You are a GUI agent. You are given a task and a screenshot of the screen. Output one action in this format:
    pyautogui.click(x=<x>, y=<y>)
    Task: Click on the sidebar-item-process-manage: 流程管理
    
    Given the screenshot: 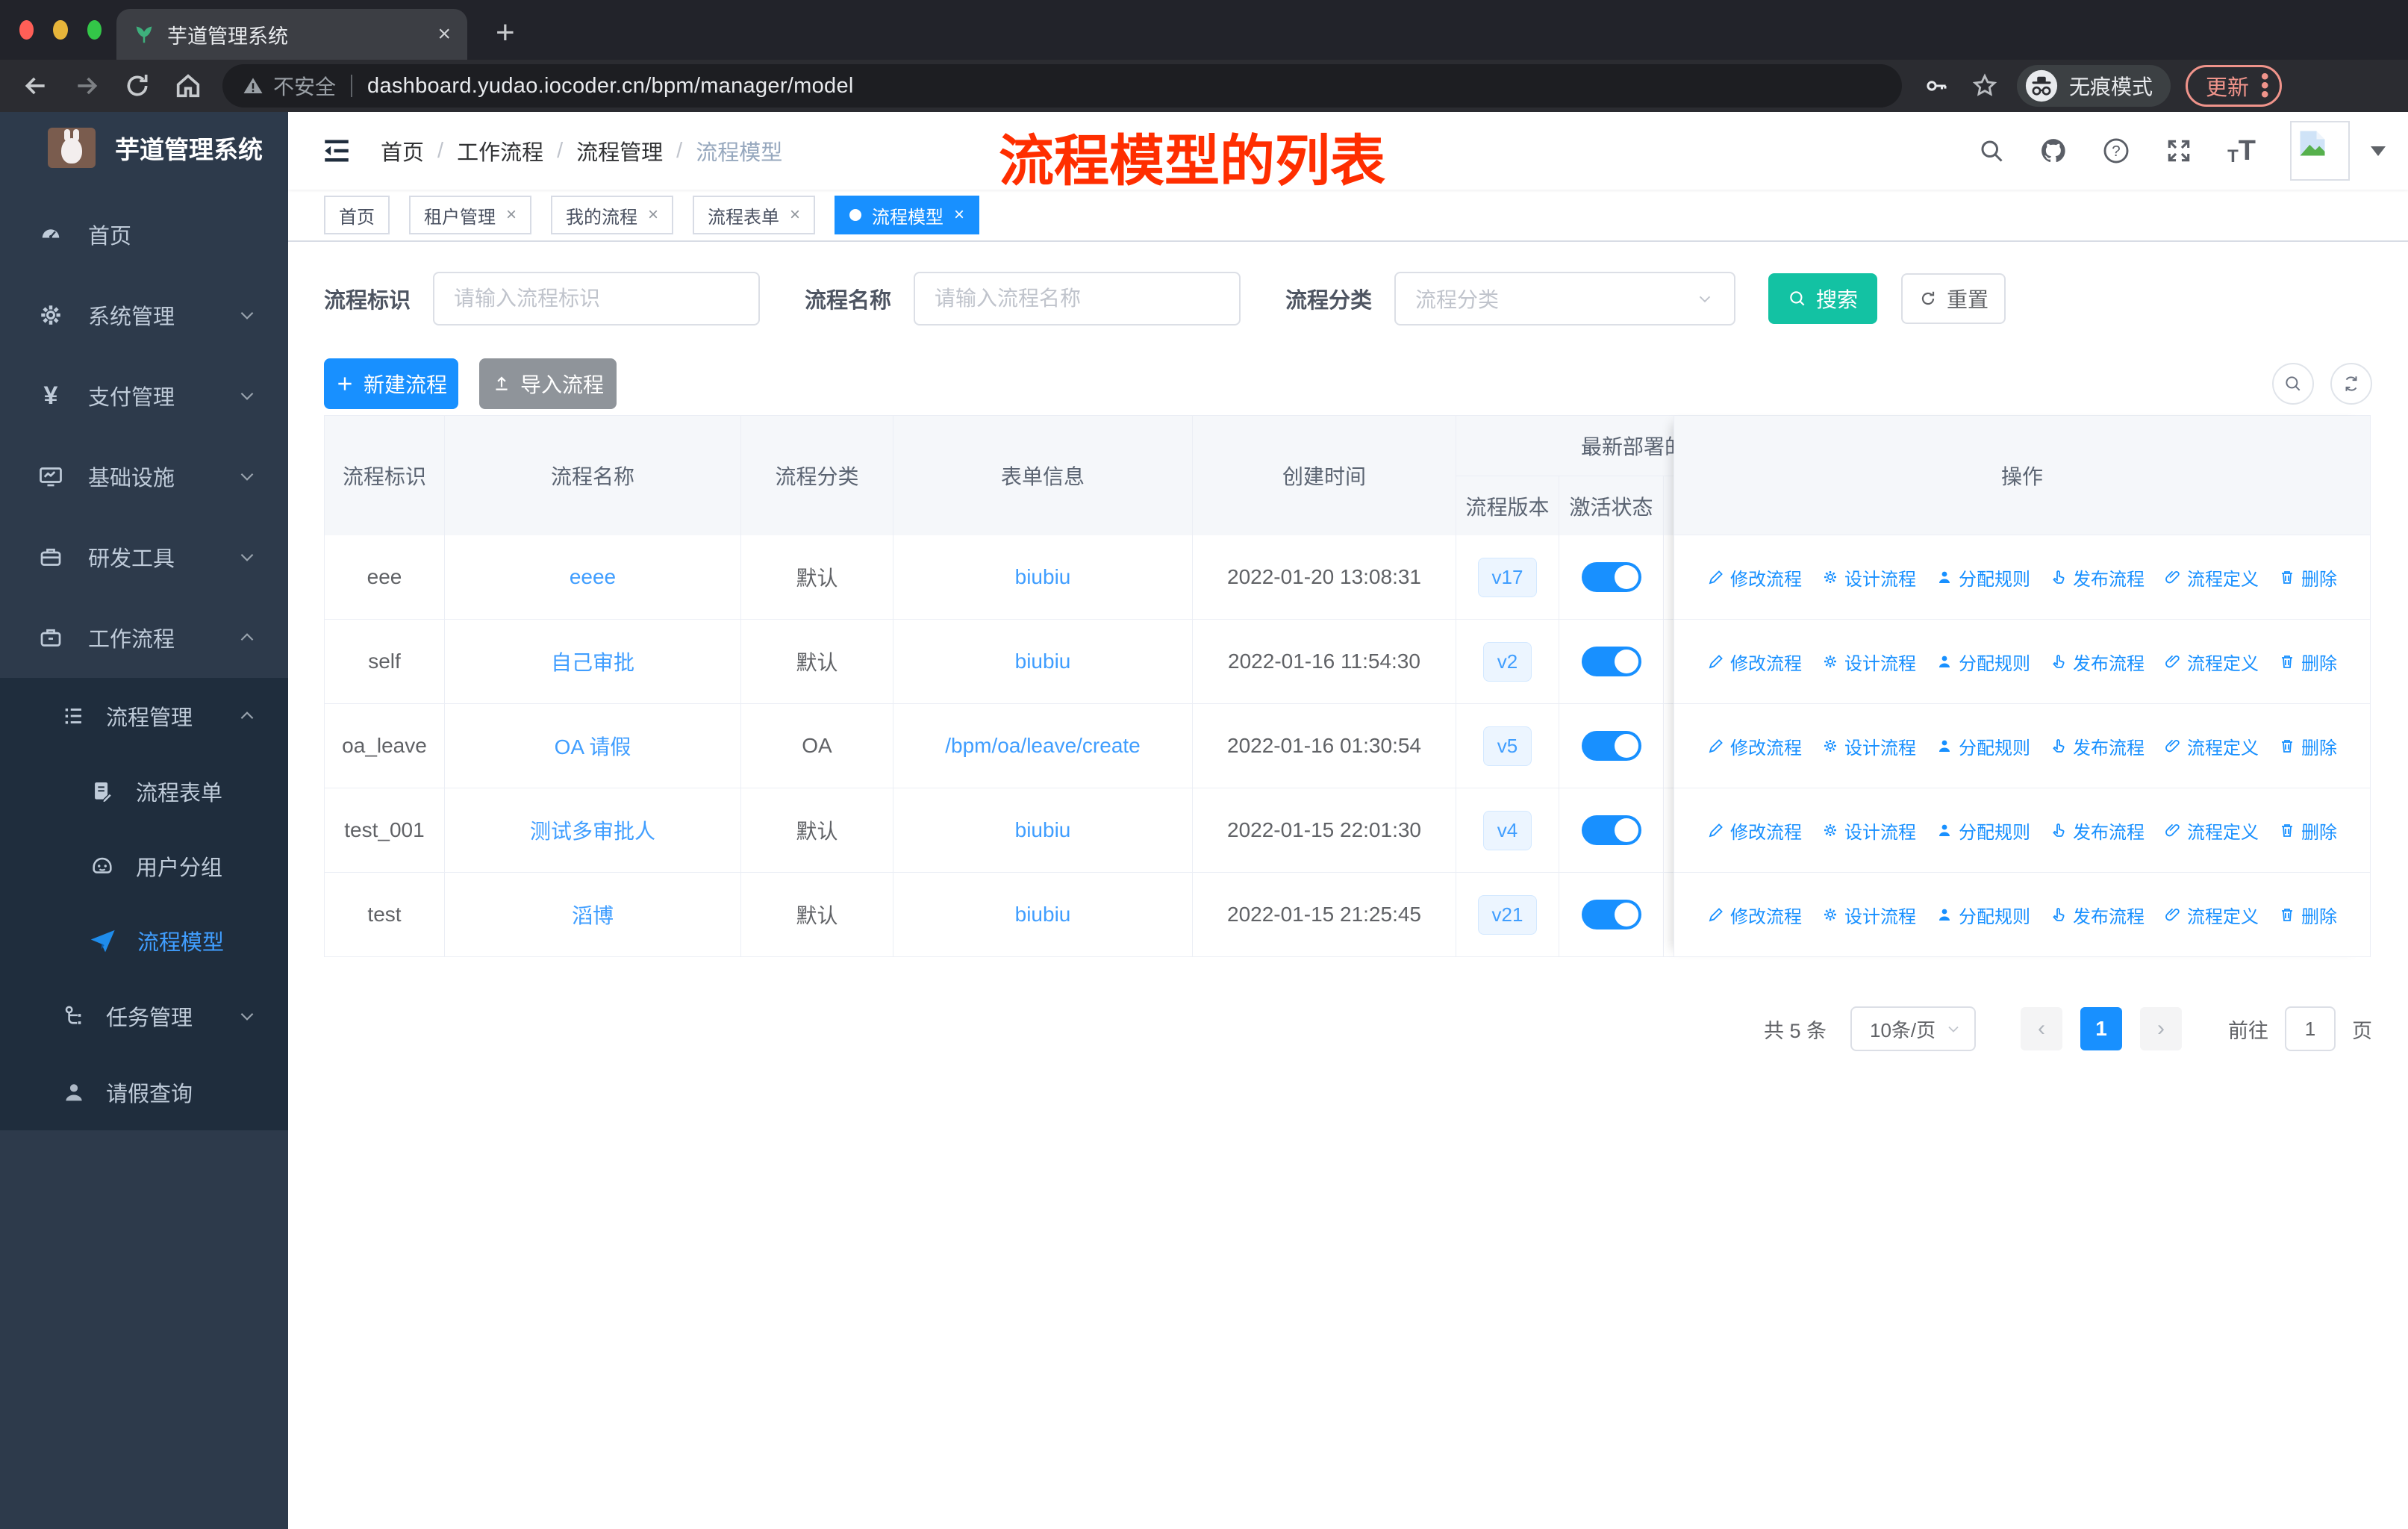 What is the action you would take?
    pyautogui.click(x=144, y=716)
    